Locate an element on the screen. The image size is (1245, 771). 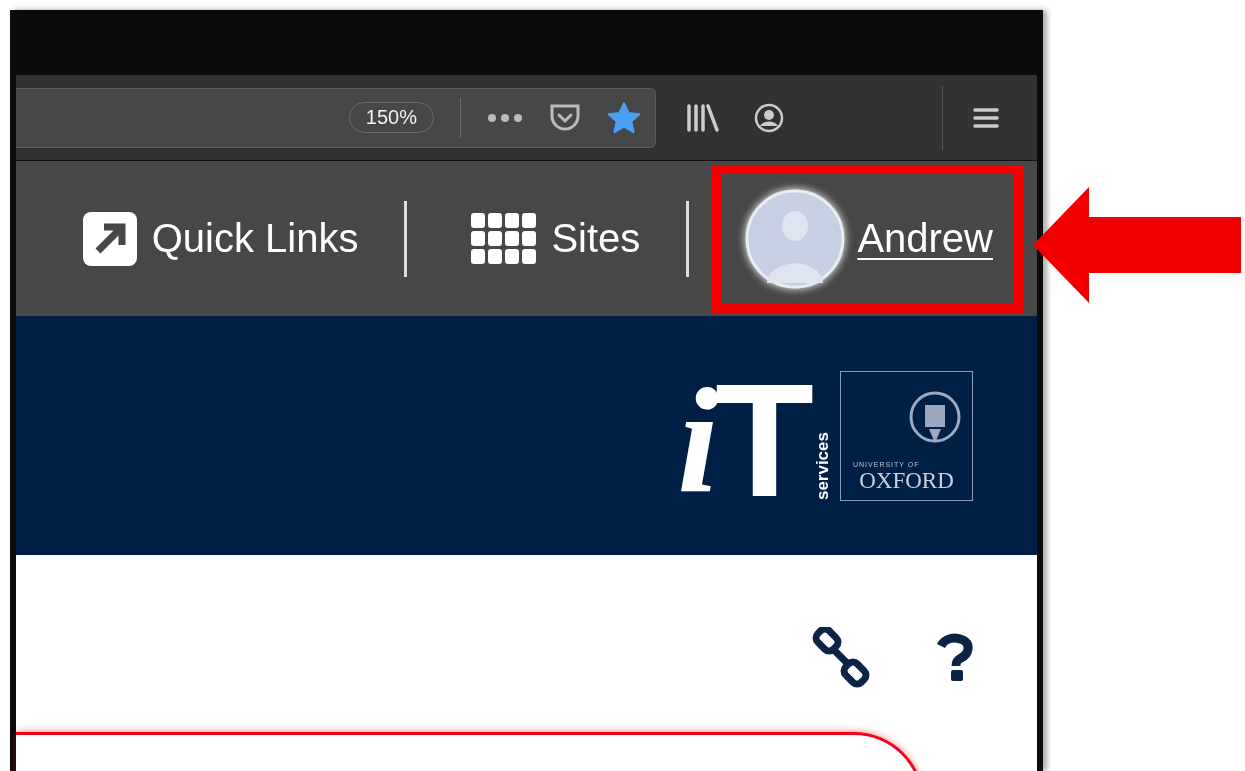
external-link-icon is located at coordinates (109, 238).